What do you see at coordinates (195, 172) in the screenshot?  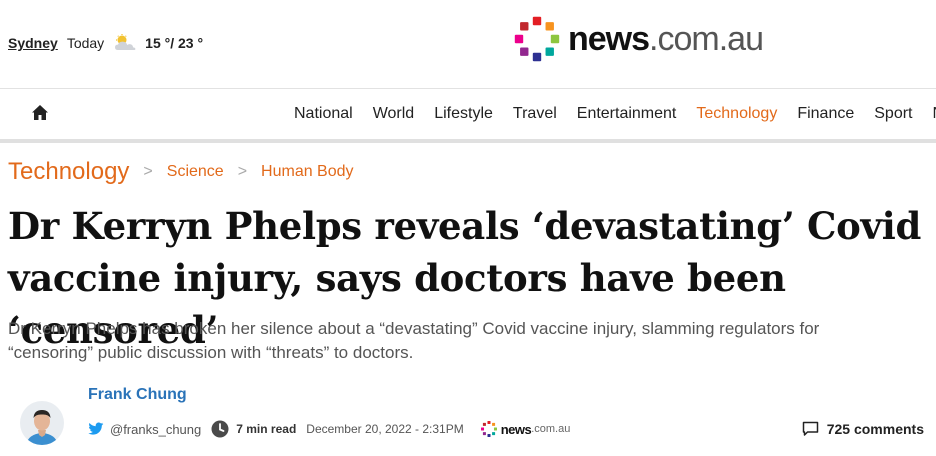 I see `breadcrumb-science-link: Science` at bounding box center [195, 172].